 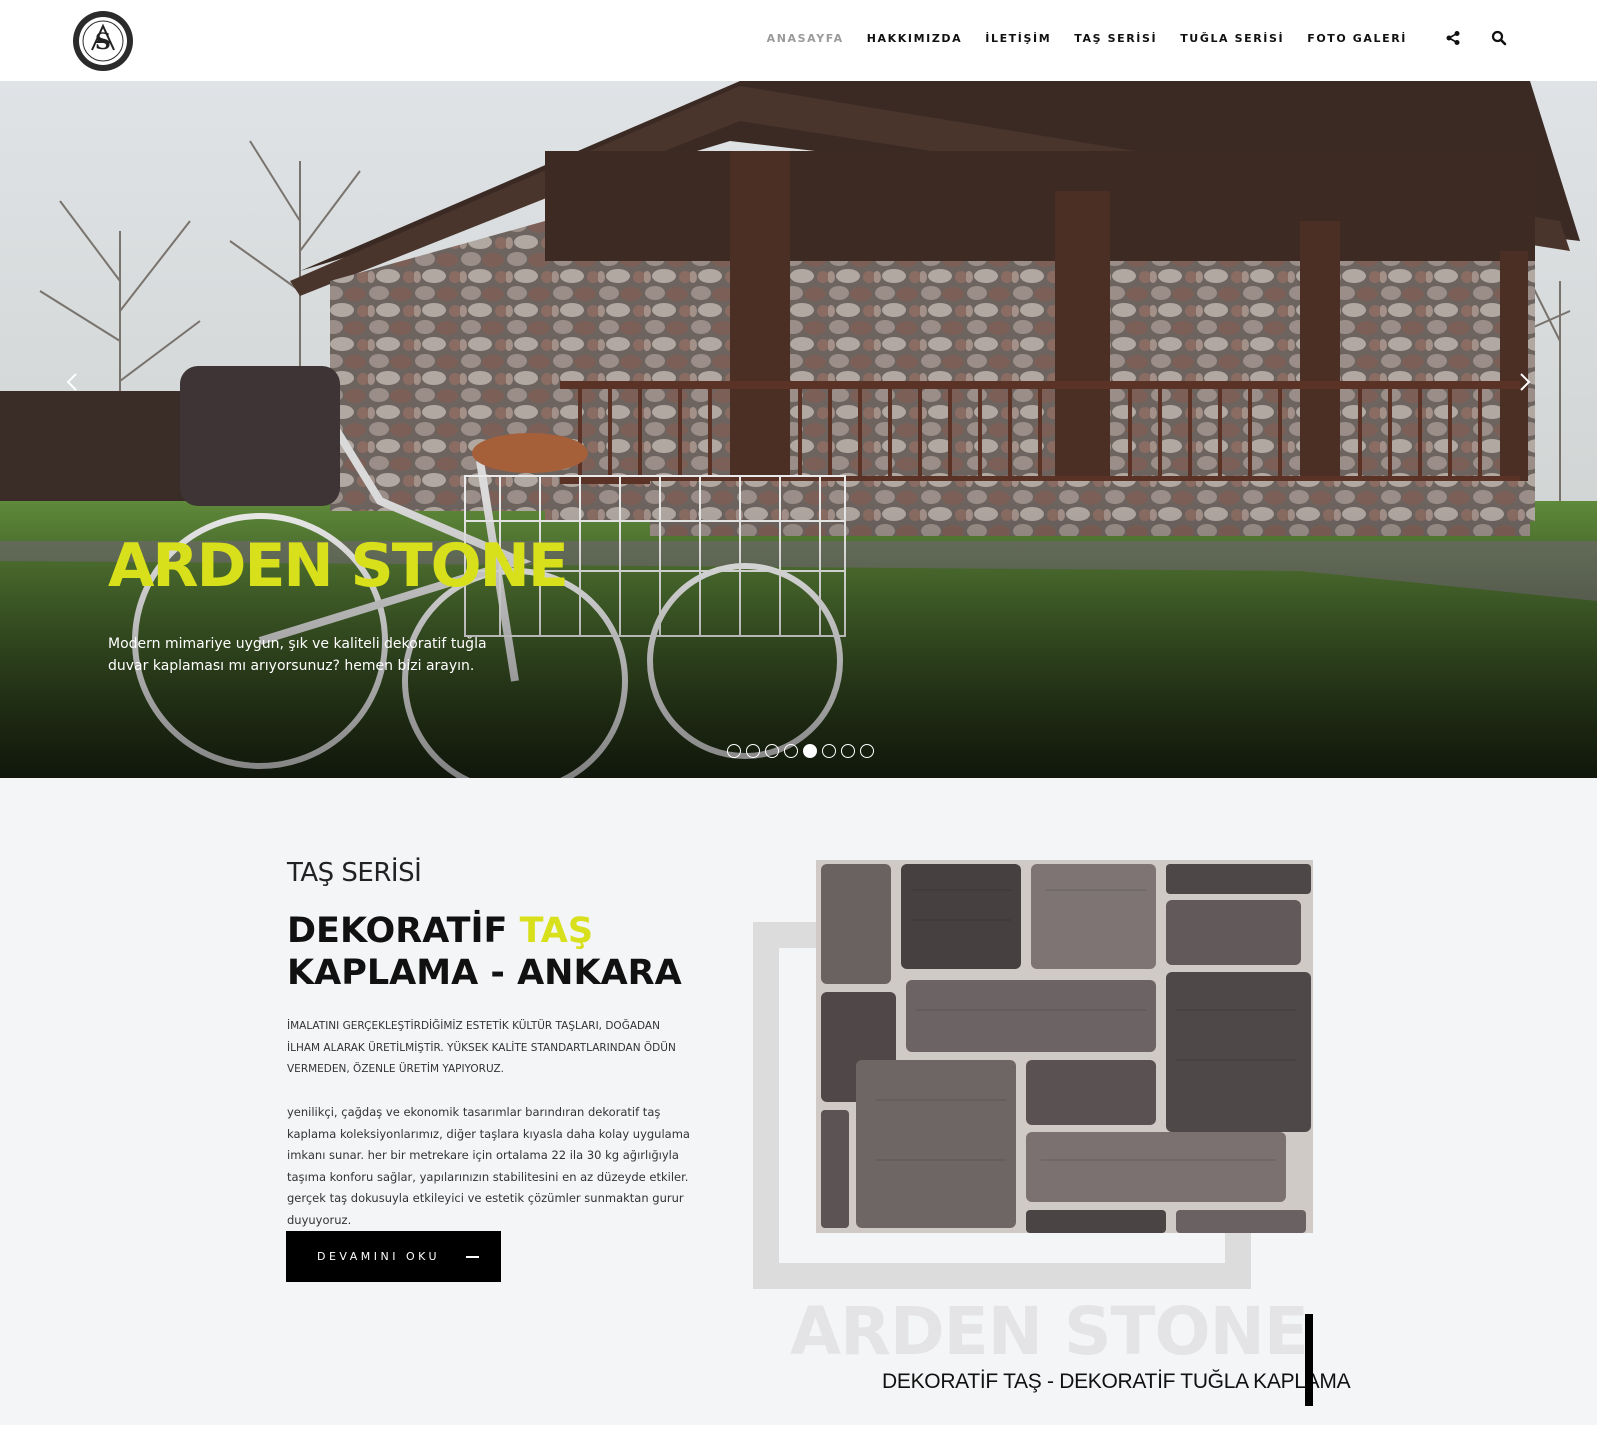 What do you see at coordinates (497, 952) in the screenshot?
I see `section-headline: DEKORATİF TAŞ KAPLAMA - ANKARA` at bounding box center [497, 952].